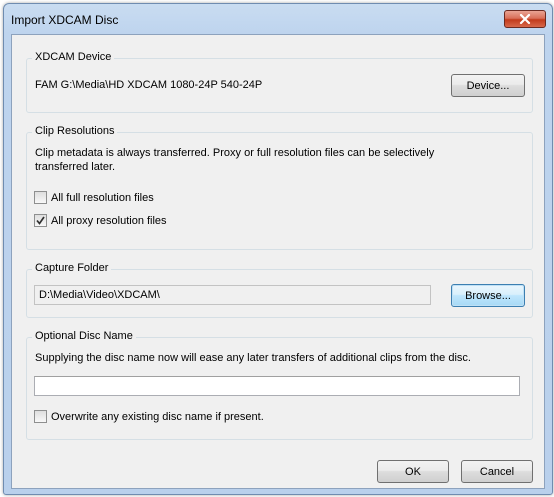 This screenshot has height=497, width=554. I want to click on checkmark-icon, so click(40, 220).